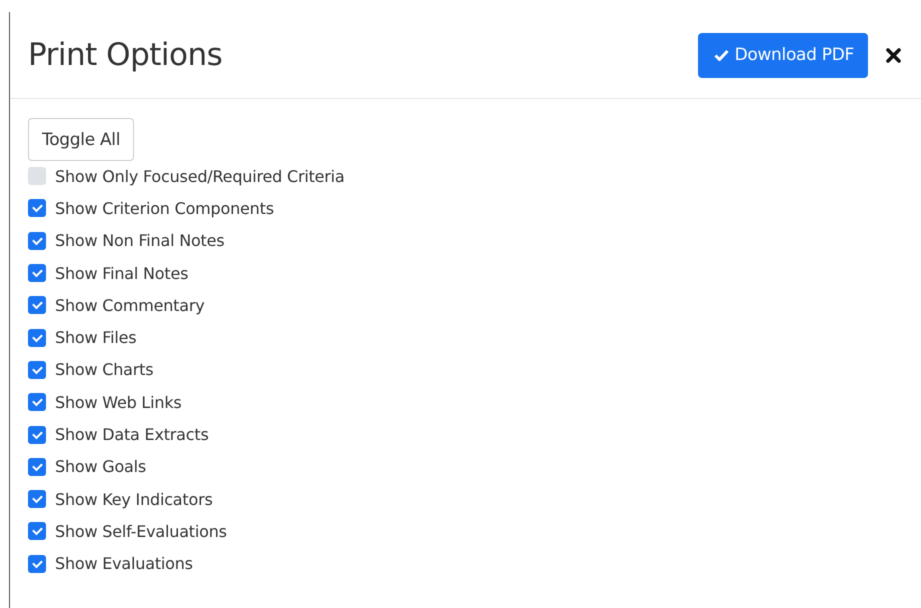 The image size is (921, 608). What do you see at coordinates (134, 499) in the screenshot?
I see `option-label: Show Key Indicators` at bounding box center [134, 499].